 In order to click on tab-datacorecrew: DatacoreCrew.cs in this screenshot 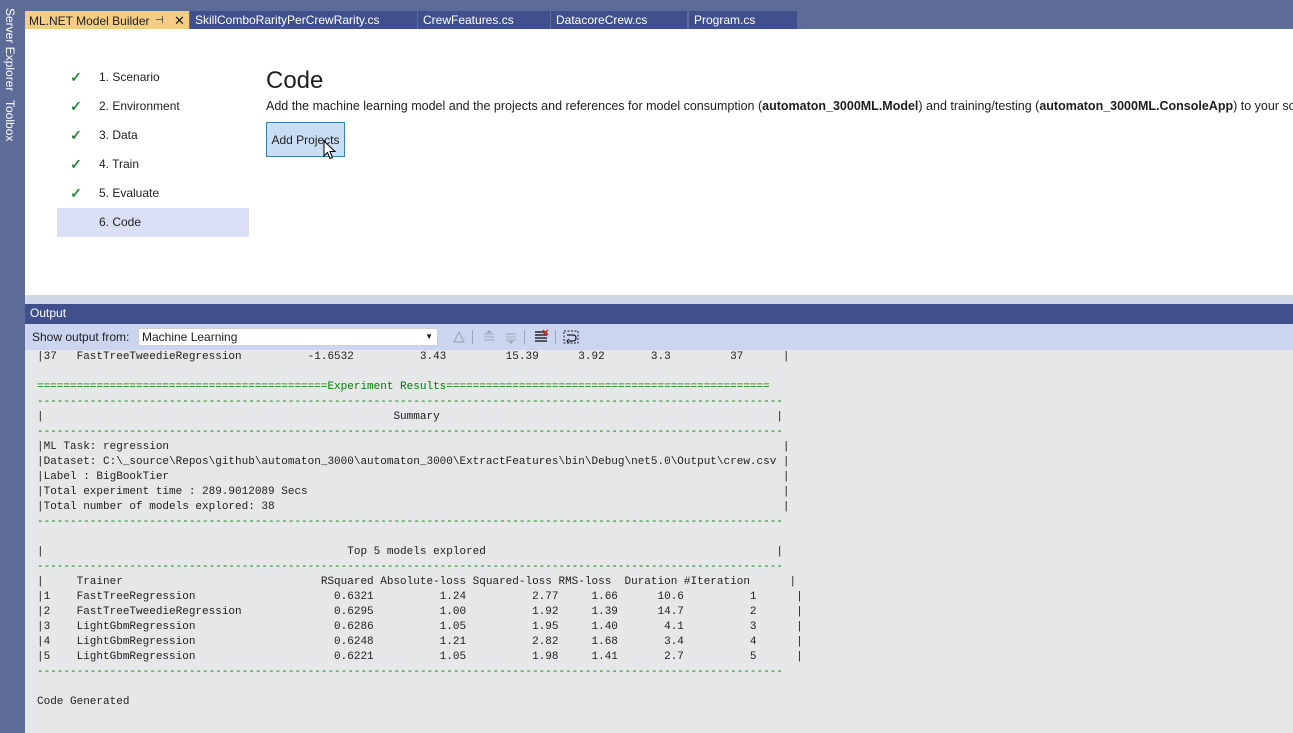, I will do `click(619, 20)`.